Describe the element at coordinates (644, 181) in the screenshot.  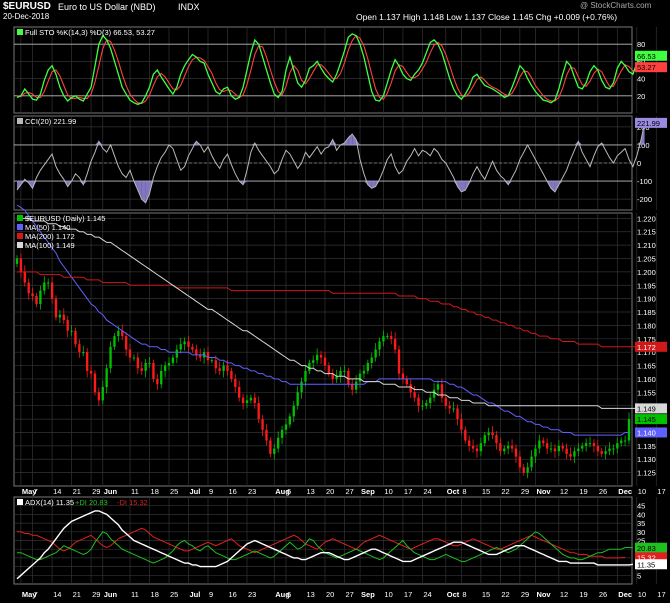
I see `y-tick-label: -100` at that location.